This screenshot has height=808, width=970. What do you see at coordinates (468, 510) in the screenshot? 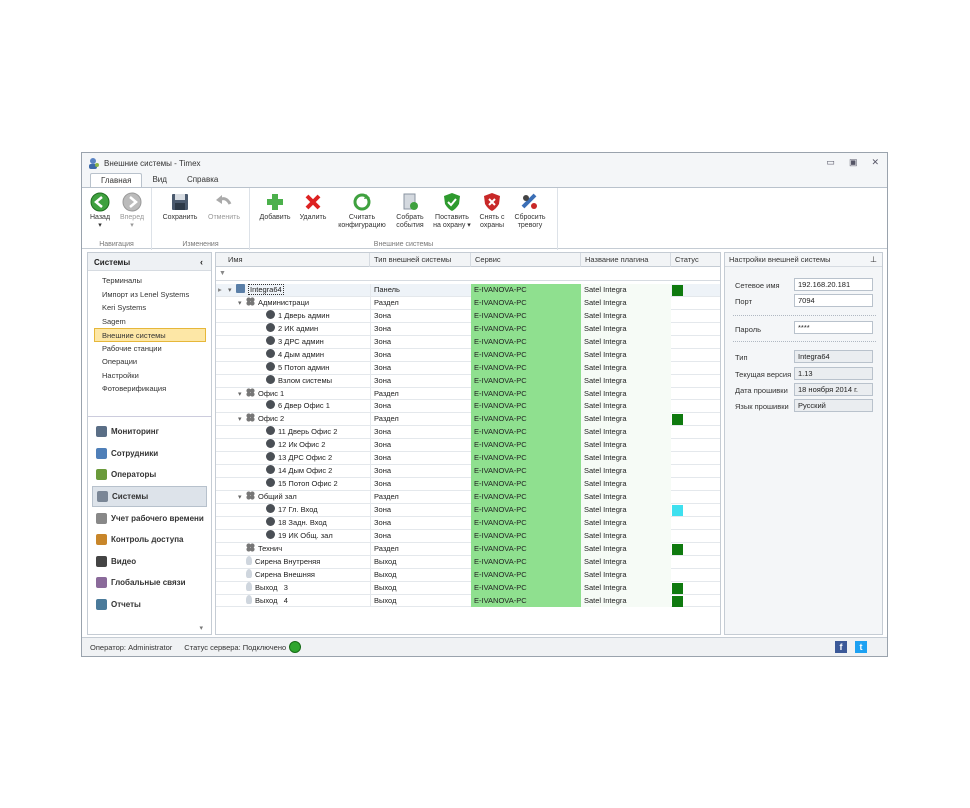
I see `table-row: 17 Гл. Вход Зона E-IVANOVA-PC Satel Integra` at bounding box center [468, 510].